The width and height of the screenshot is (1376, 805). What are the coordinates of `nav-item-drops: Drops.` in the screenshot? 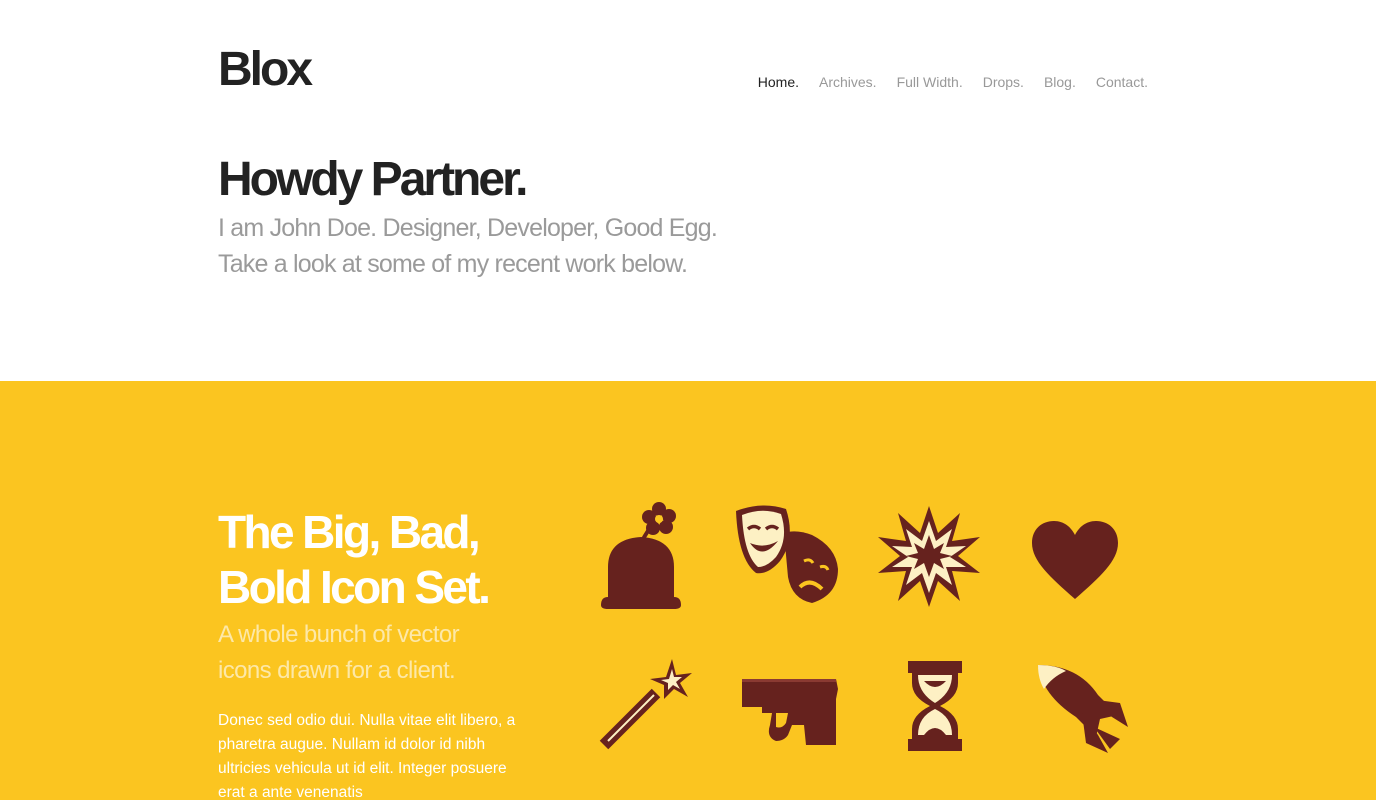 It's located at (1003, 82).